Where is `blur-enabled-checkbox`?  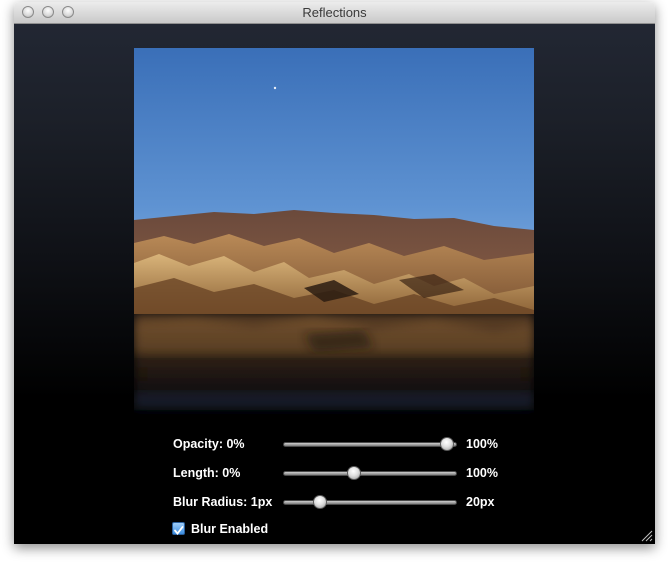
blur-enabled-checkbox is located at coordinates (178, 528).